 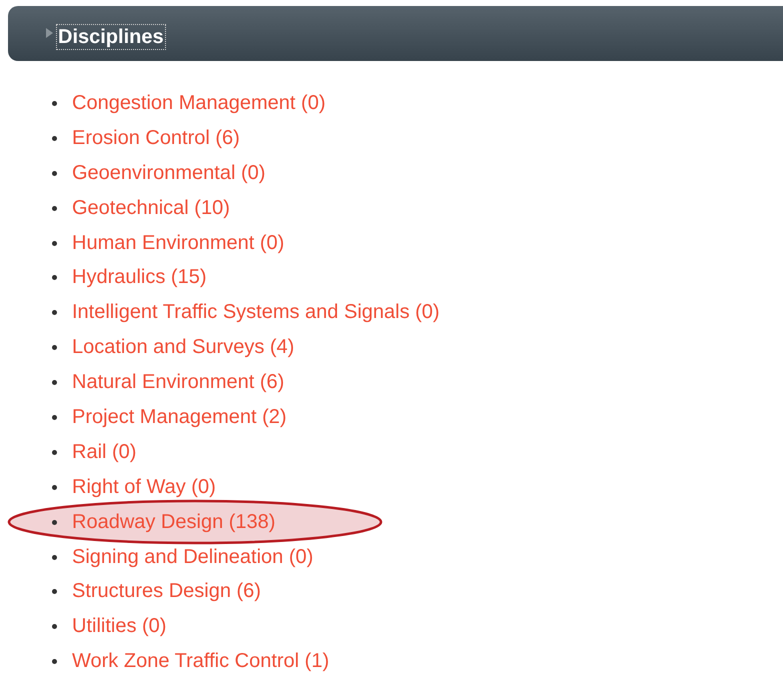 What do you see at coordinates (151, 208) in the screenshot?
I see `discipline-link: Geotechnical (10)` at bounding box center [151, 208].